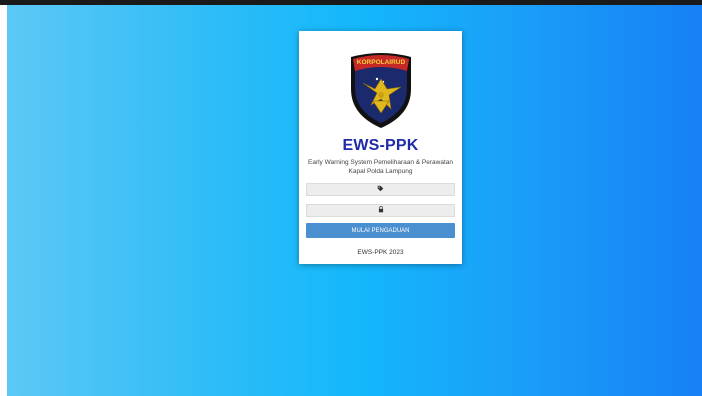 This screenshot has width=702, height=396. I want to click on password-input, so click(380, 210).